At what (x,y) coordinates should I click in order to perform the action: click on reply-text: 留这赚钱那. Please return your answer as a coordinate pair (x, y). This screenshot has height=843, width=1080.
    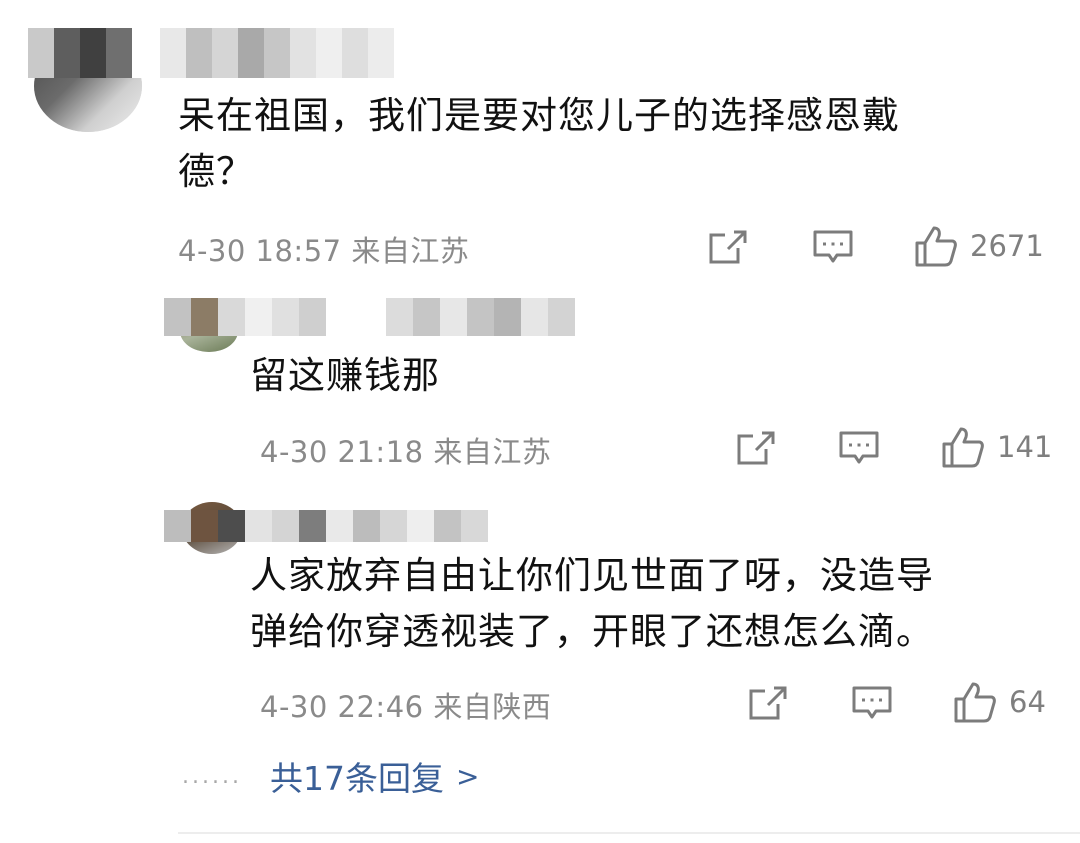
    Looking at the image, I should click on (345, 375).